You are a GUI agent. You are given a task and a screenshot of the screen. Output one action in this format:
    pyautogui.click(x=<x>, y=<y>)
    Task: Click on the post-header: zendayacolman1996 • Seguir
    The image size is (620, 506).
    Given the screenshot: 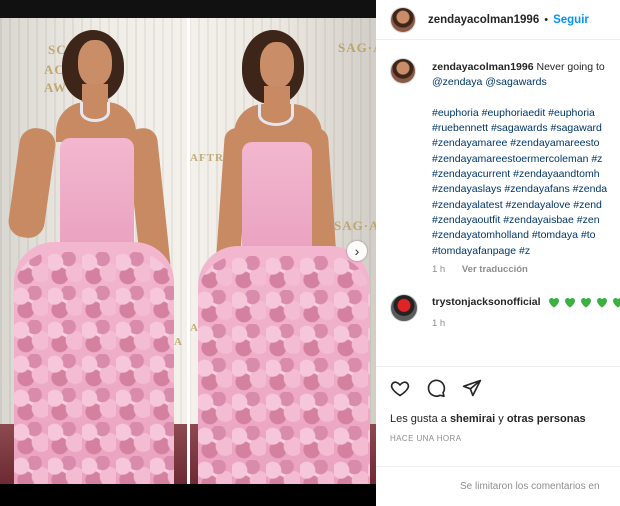 What is the action you would take?
    pyautogui.click(x=498, y=20)
    